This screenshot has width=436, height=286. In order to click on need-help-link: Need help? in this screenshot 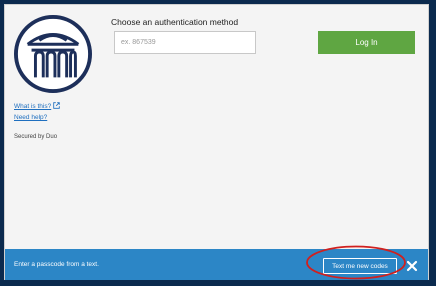, I will do `click(30, 117)`.